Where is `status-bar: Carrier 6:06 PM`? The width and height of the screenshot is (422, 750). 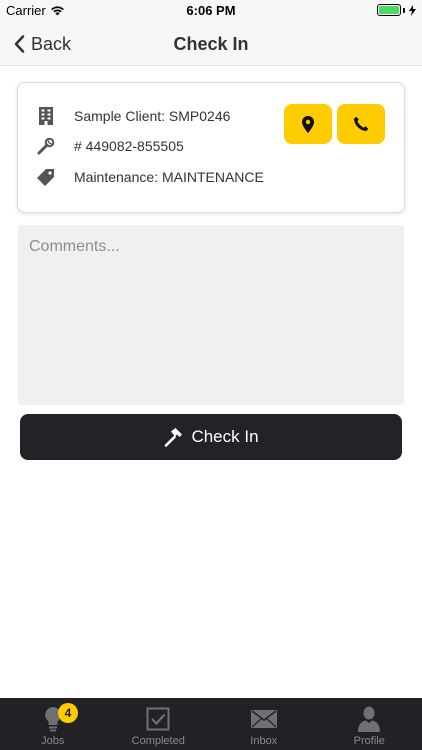
status-bar: Carrier 6:06 PM is located at coordinates (211, 11).